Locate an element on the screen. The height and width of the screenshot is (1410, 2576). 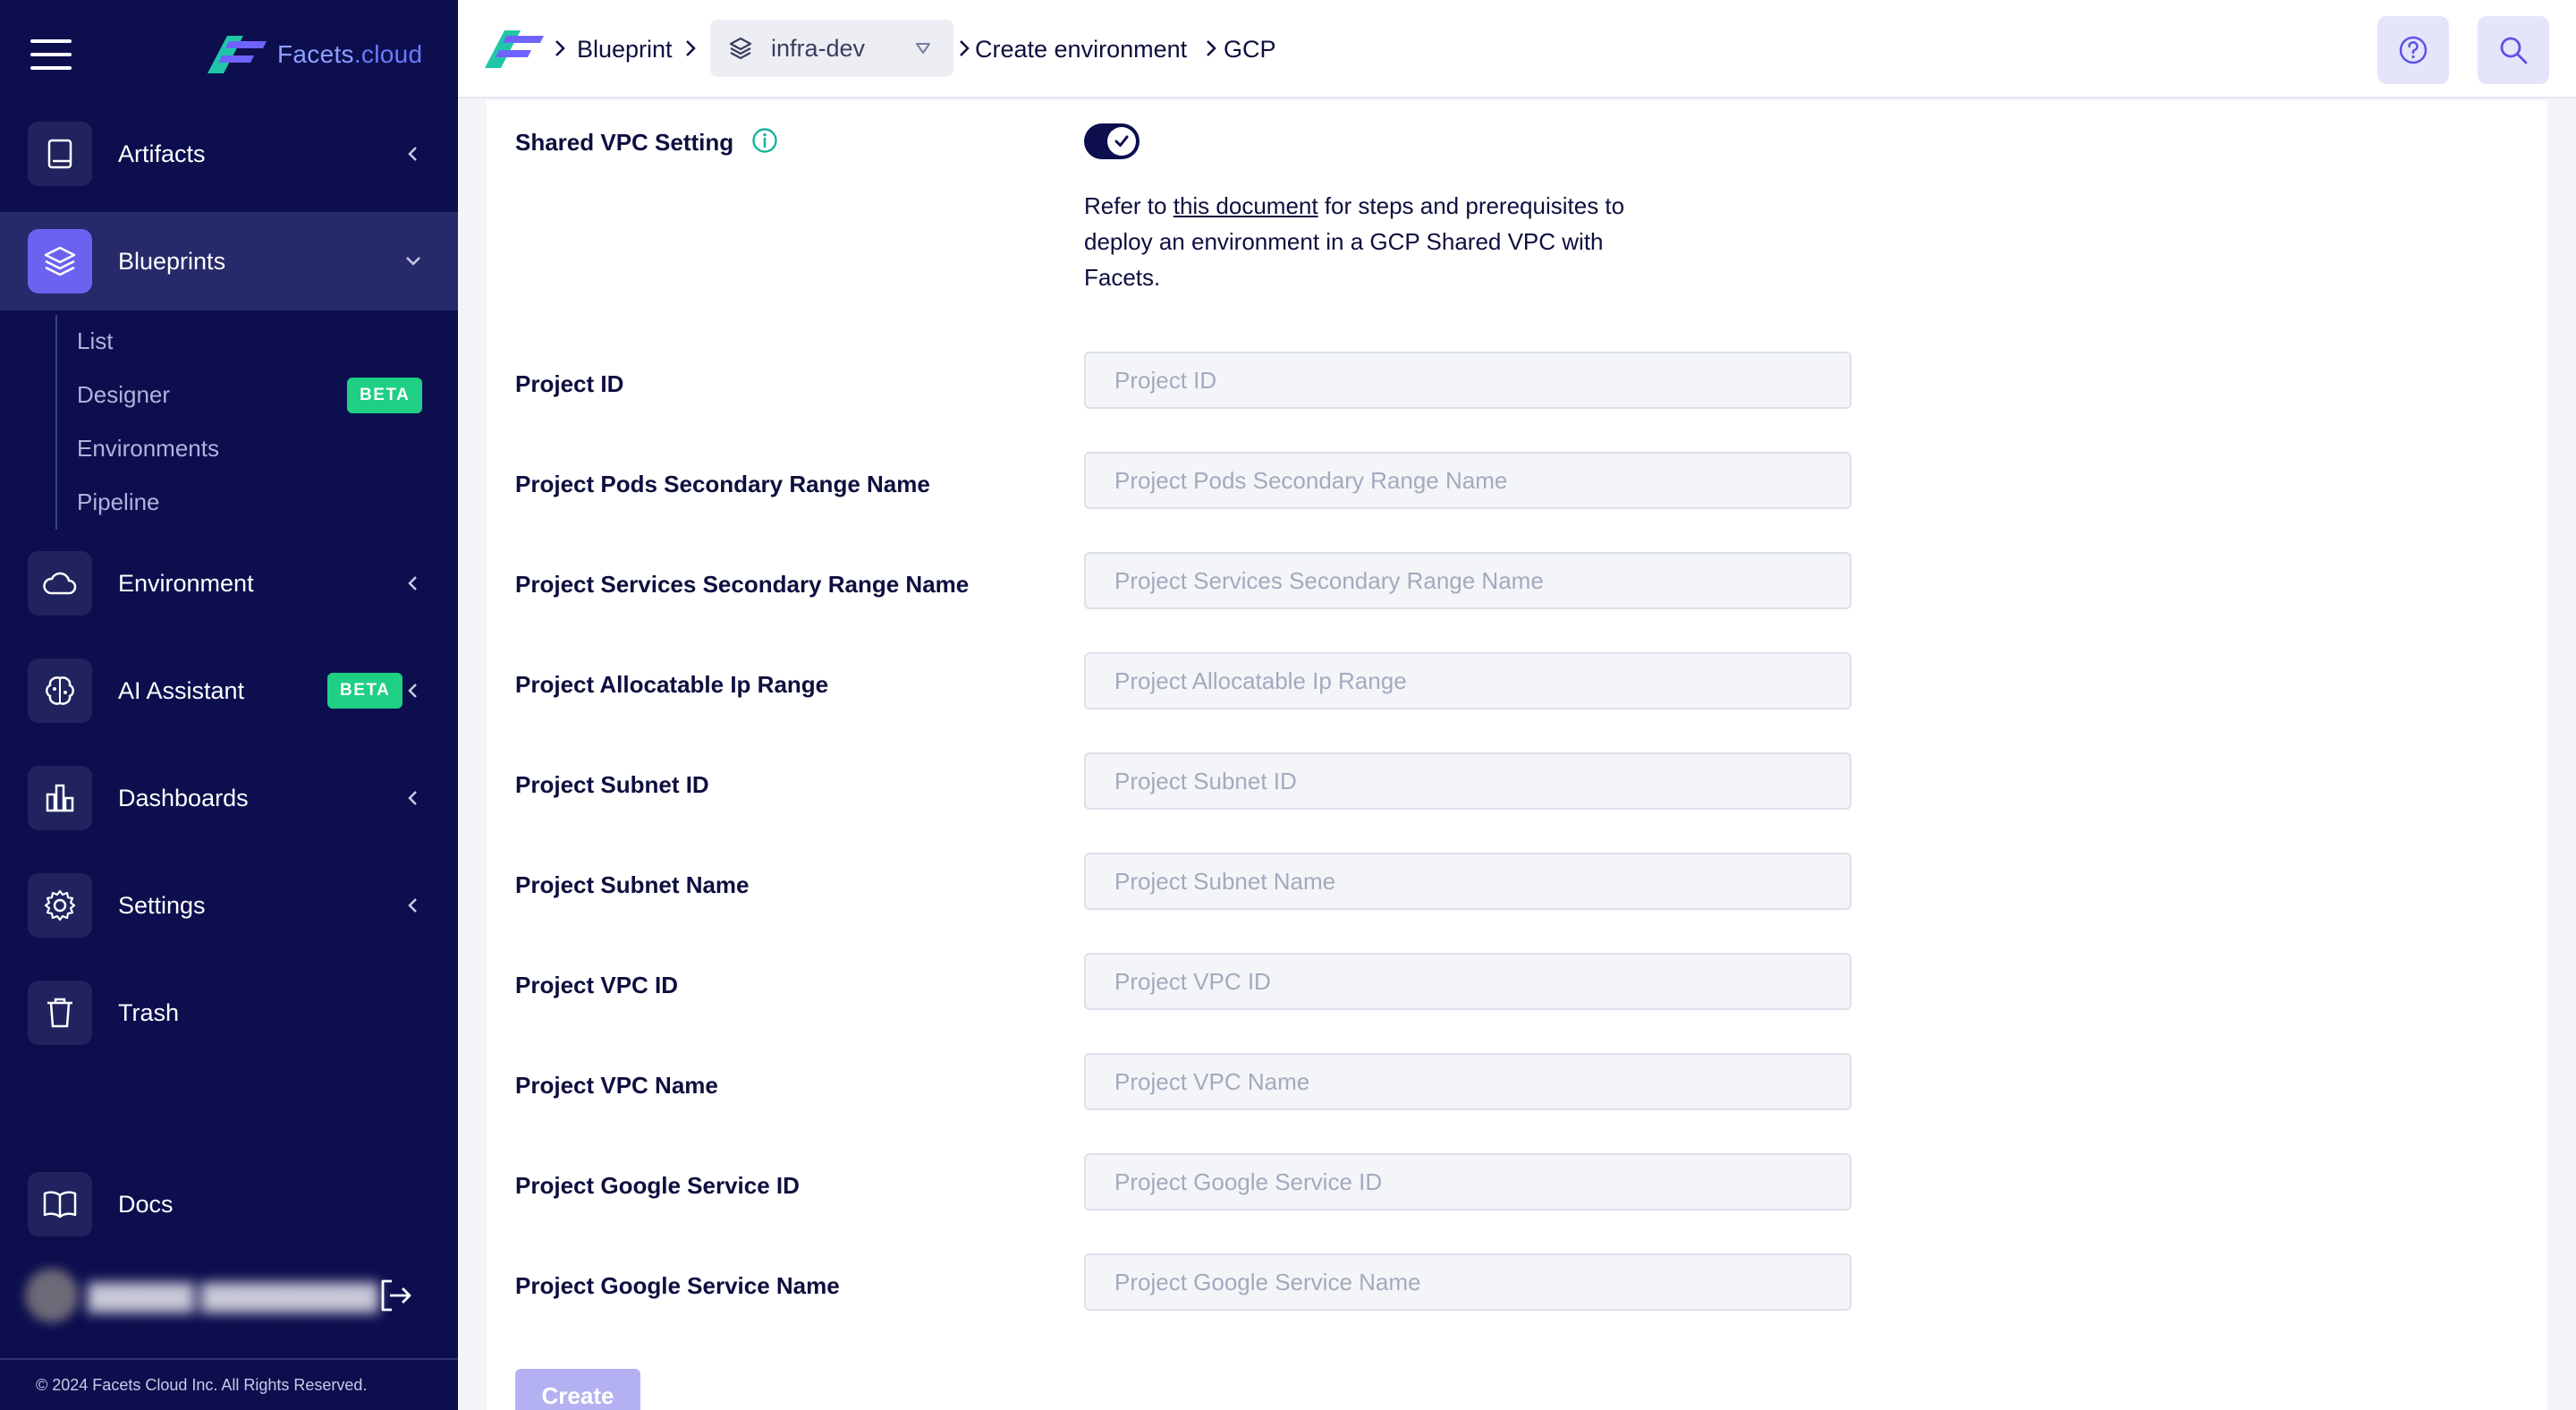
book-icon is located at coordinates (60, 154).